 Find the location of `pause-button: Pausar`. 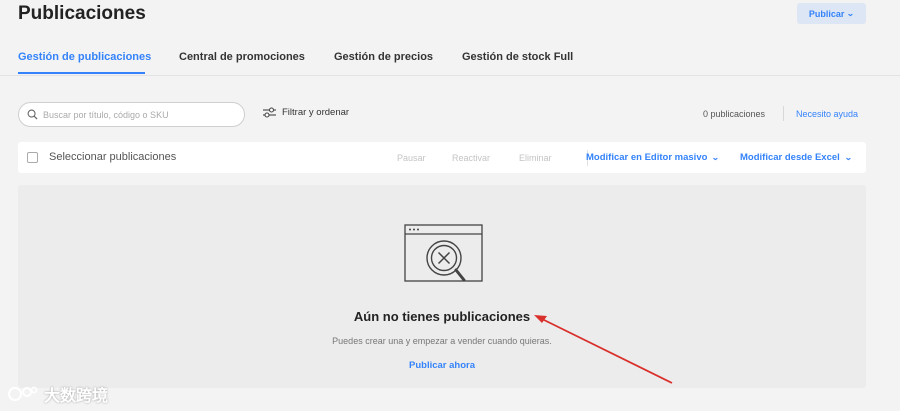

pause-button: Pausar is located at coordinates (411, 158).